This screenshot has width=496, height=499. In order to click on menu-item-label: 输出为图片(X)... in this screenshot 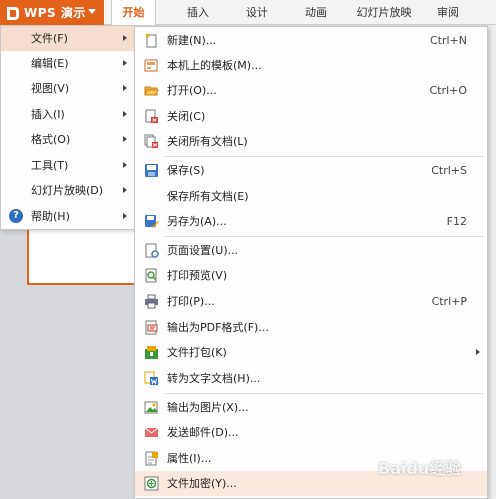, I will do `click(208, 407)`.